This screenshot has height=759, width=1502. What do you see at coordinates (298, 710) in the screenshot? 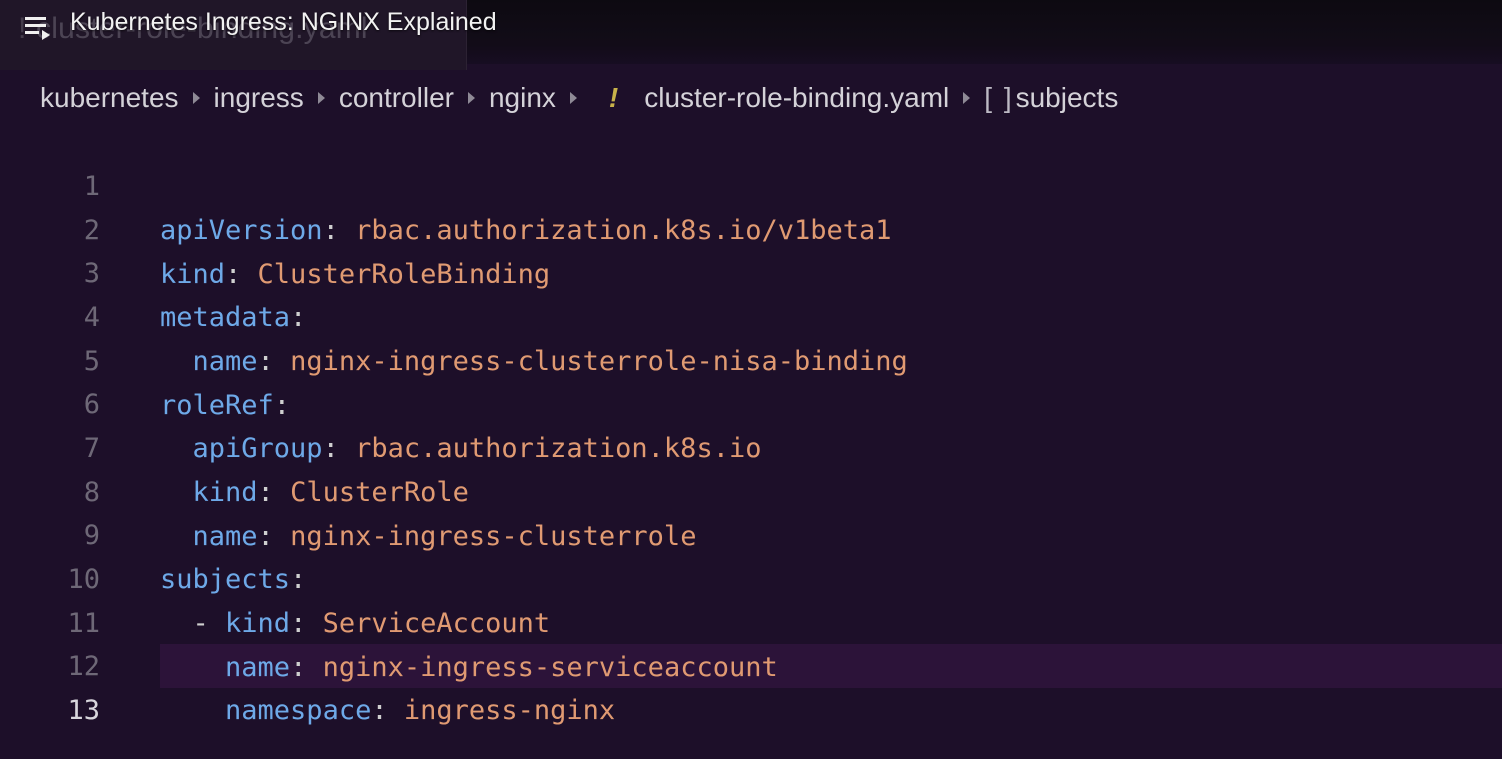
I see `yaml-key: namespace` at bounding box center [298, 710].